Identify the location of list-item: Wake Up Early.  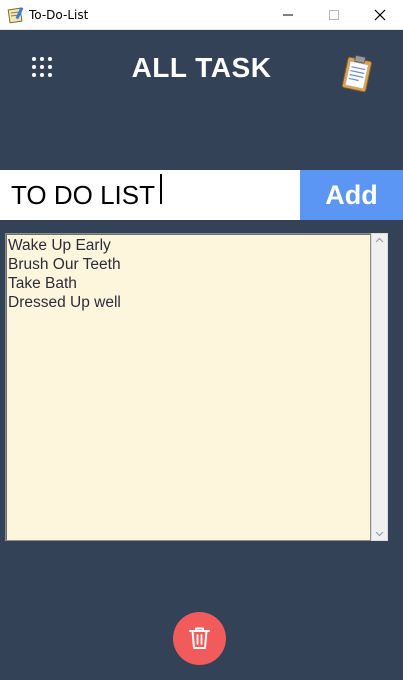
(63, 245).